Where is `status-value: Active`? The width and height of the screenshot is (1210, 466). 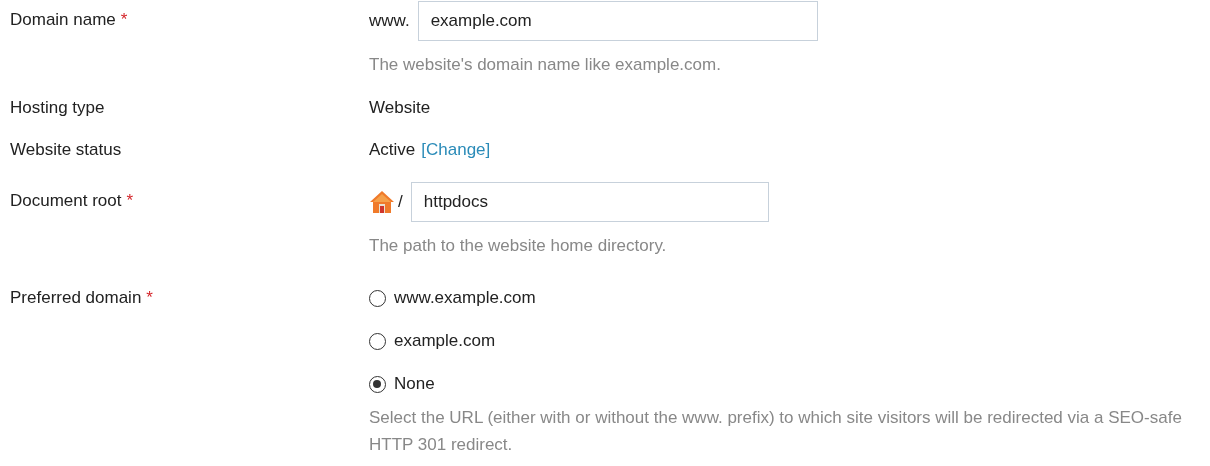
status-value: Active is located at coordinates (392, 150).